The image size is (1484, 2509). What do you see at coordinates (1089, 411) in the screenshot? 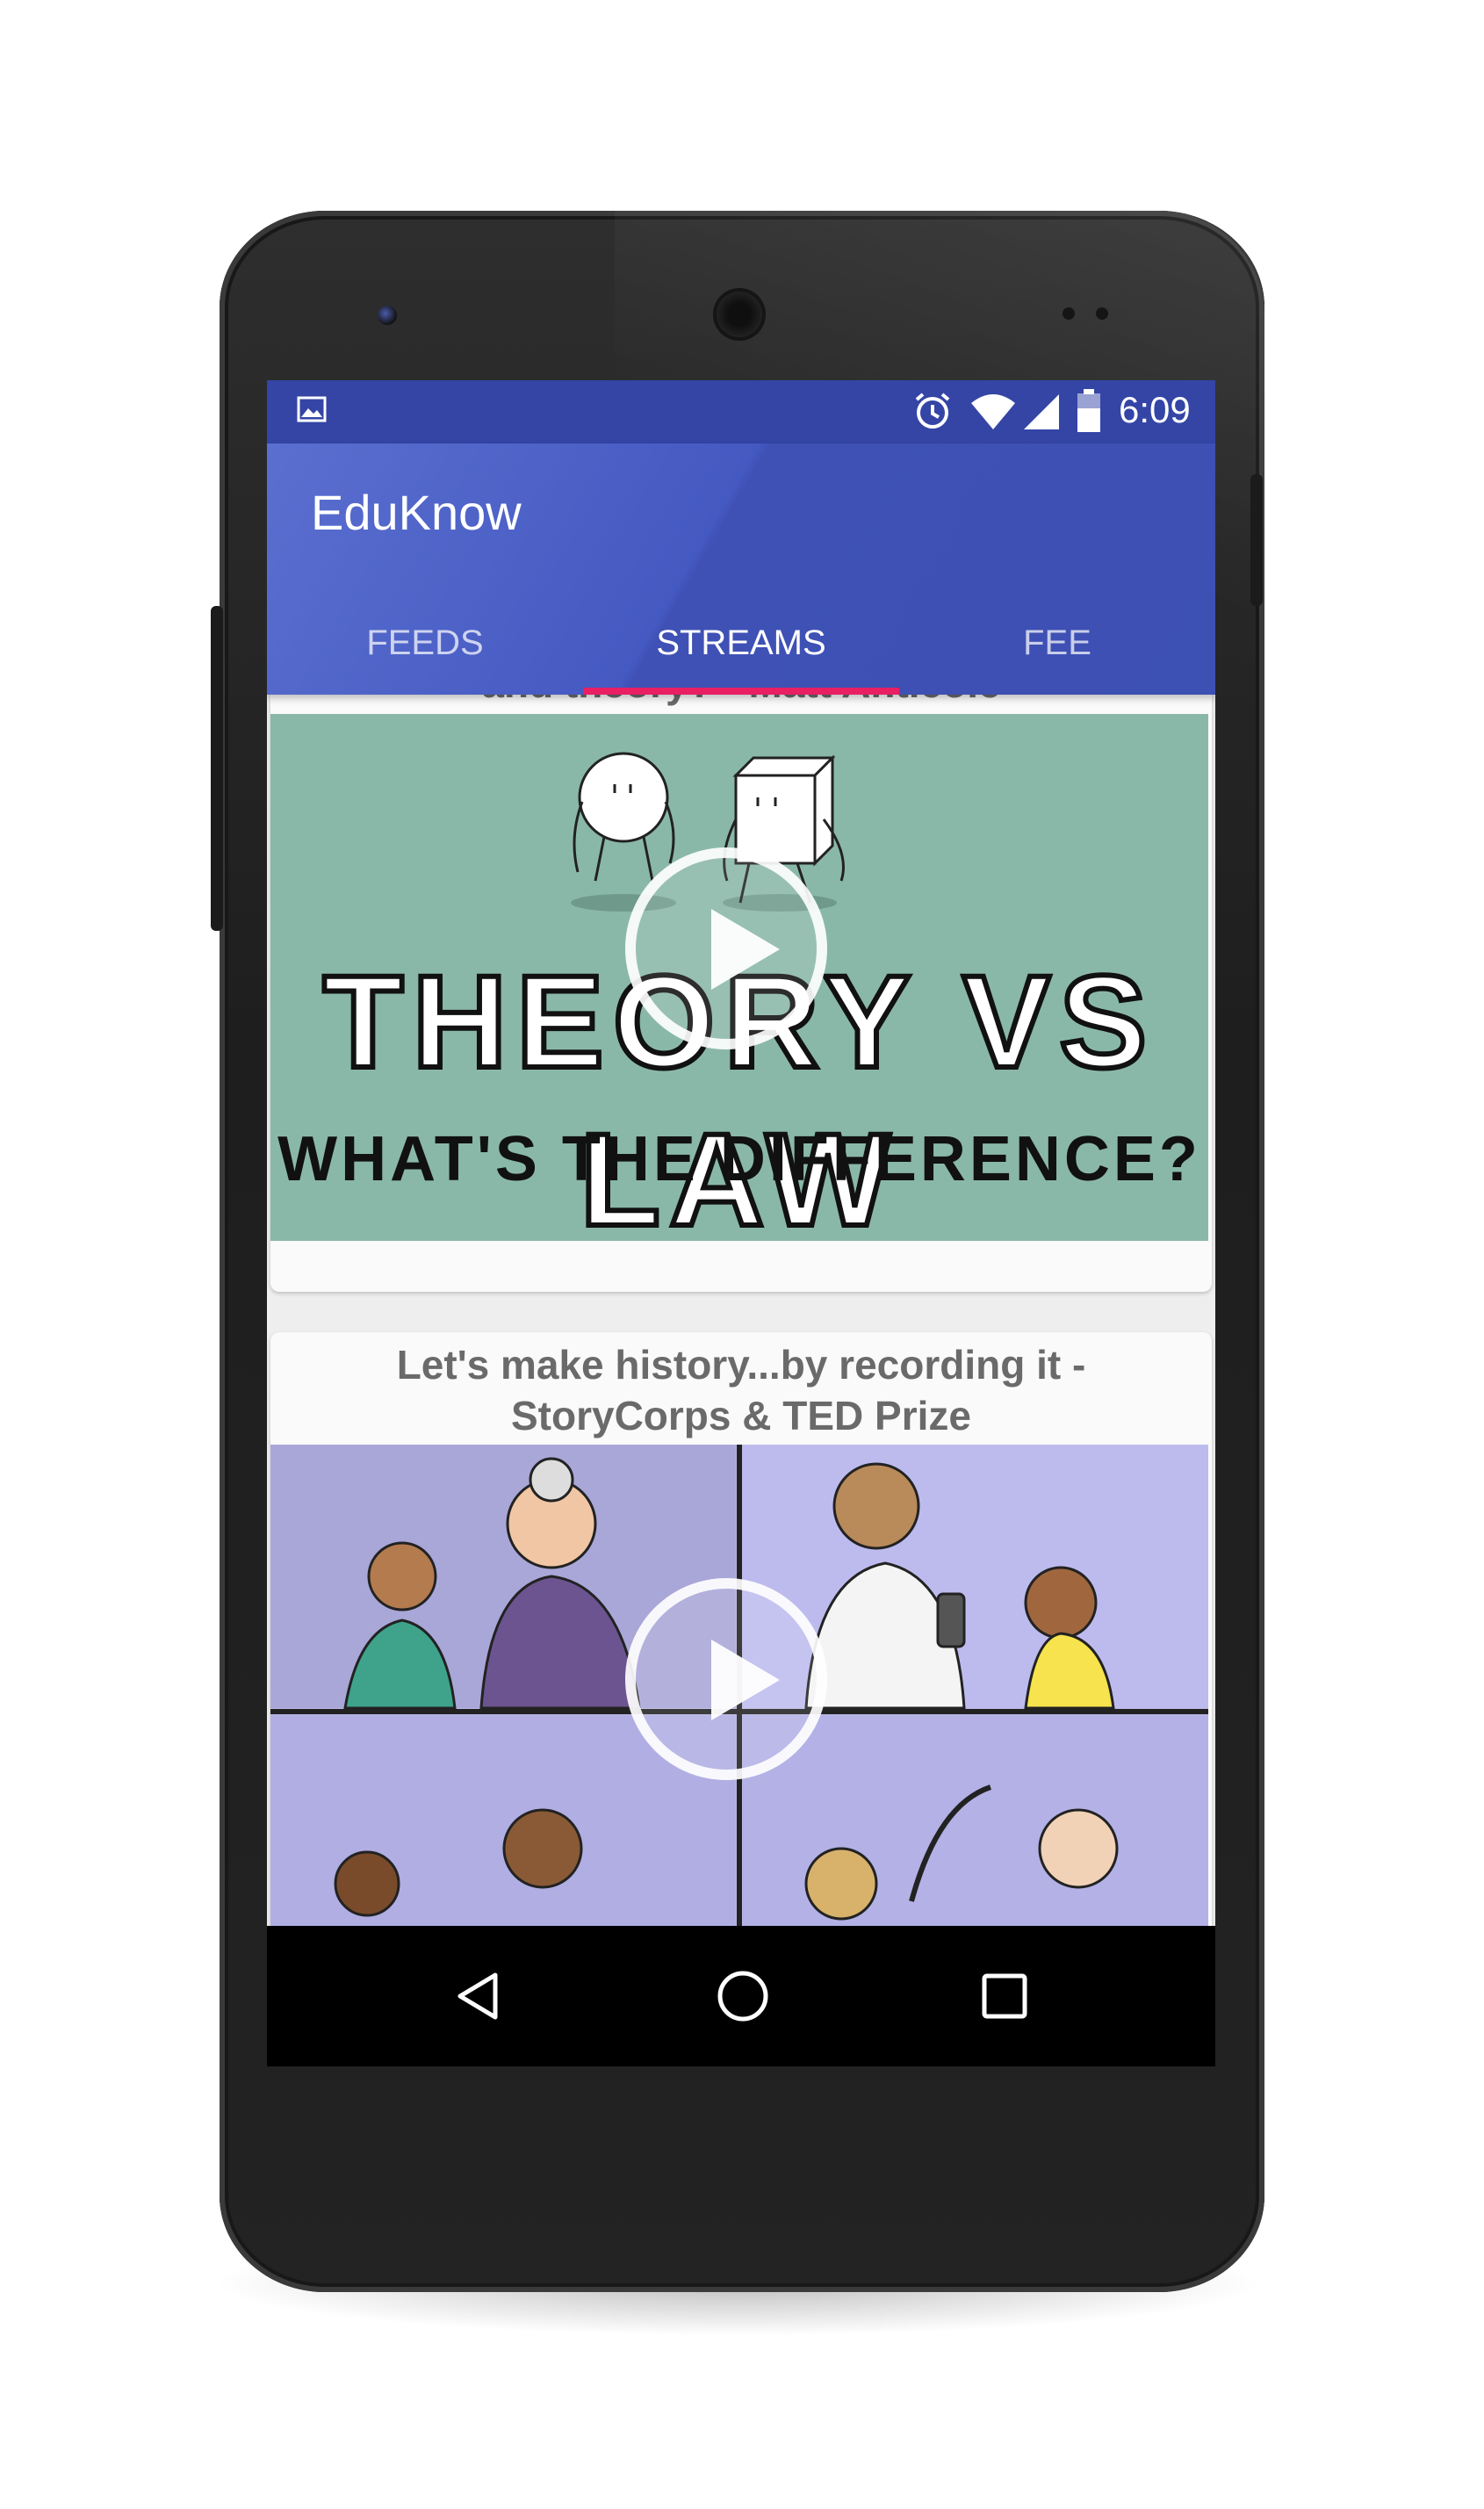
I see `battery-icon` at bounding box center [1089, 411].